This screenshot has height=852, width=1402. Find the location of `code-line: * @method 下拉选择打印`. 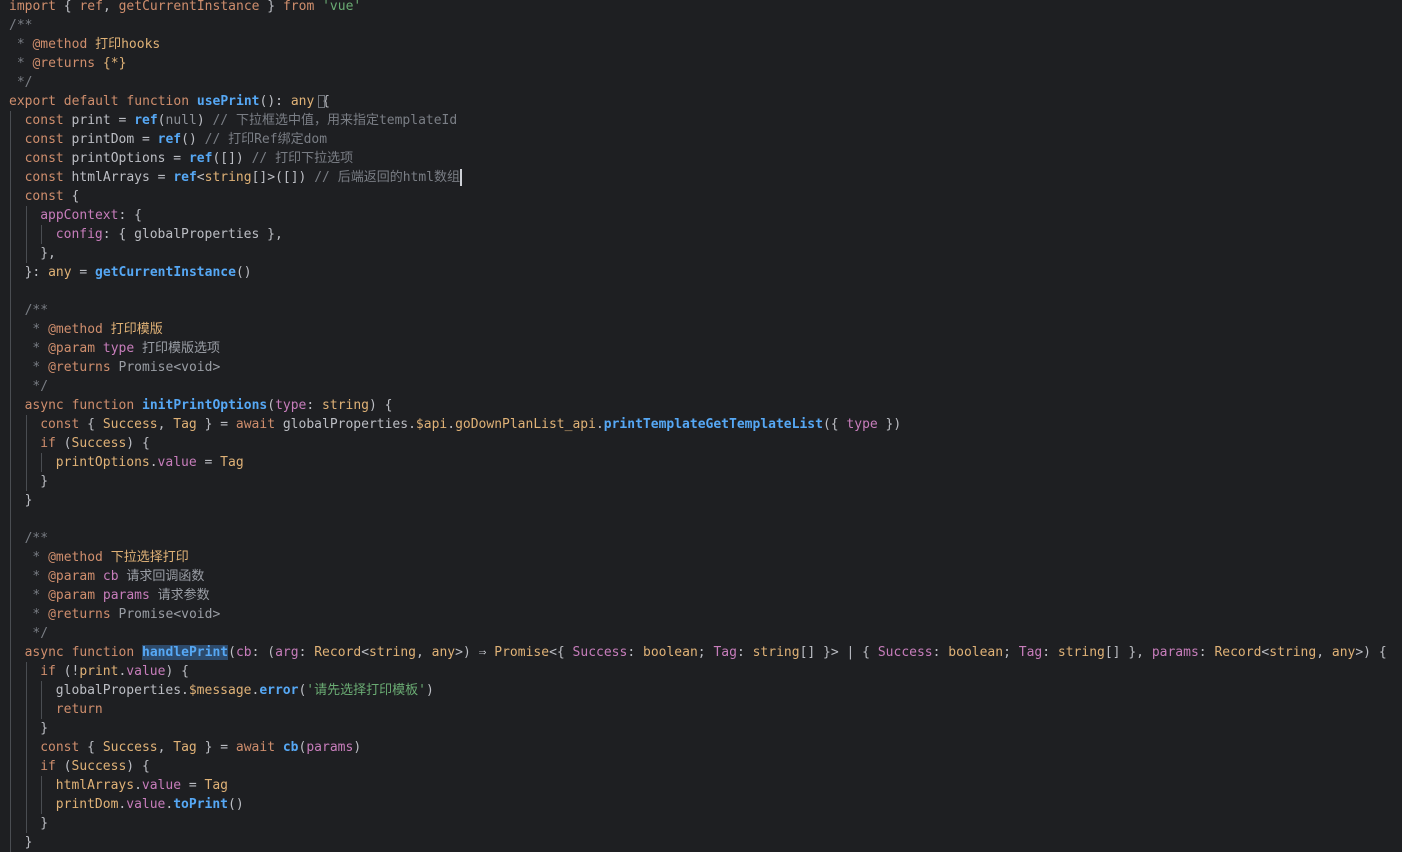

code-line: * @method 下拉选择打印 is located at coordinates (106, 557).